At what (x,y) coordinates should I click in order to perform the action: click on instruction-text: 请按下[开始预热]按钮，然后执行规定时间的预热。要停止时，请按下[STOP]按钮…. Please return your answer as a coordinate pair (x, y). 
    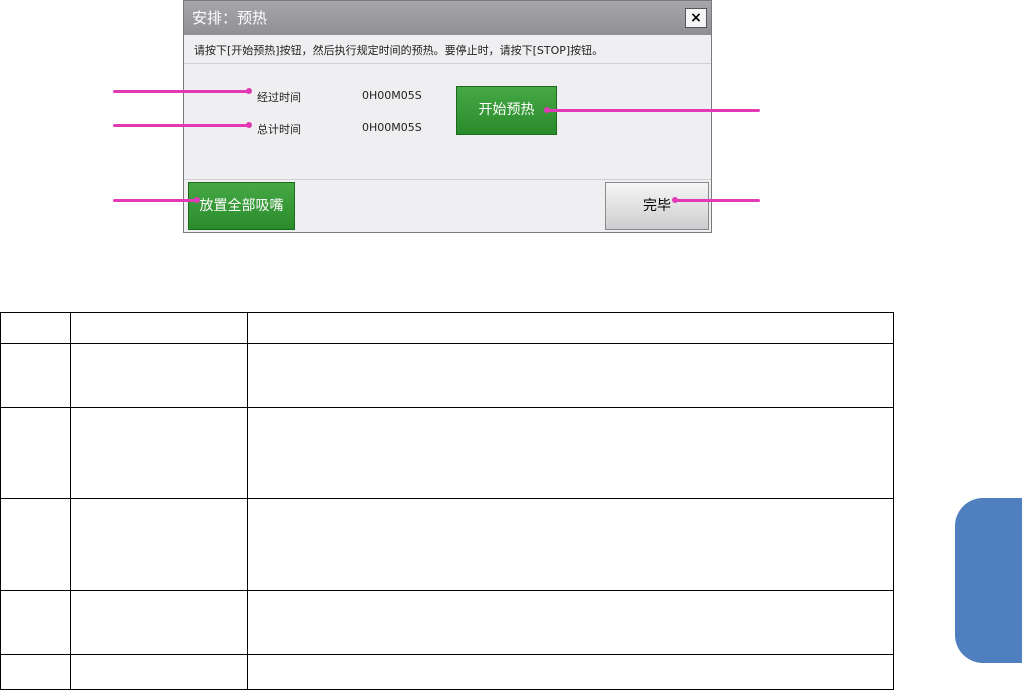
    Looking at the image, I should click on (399, 50).